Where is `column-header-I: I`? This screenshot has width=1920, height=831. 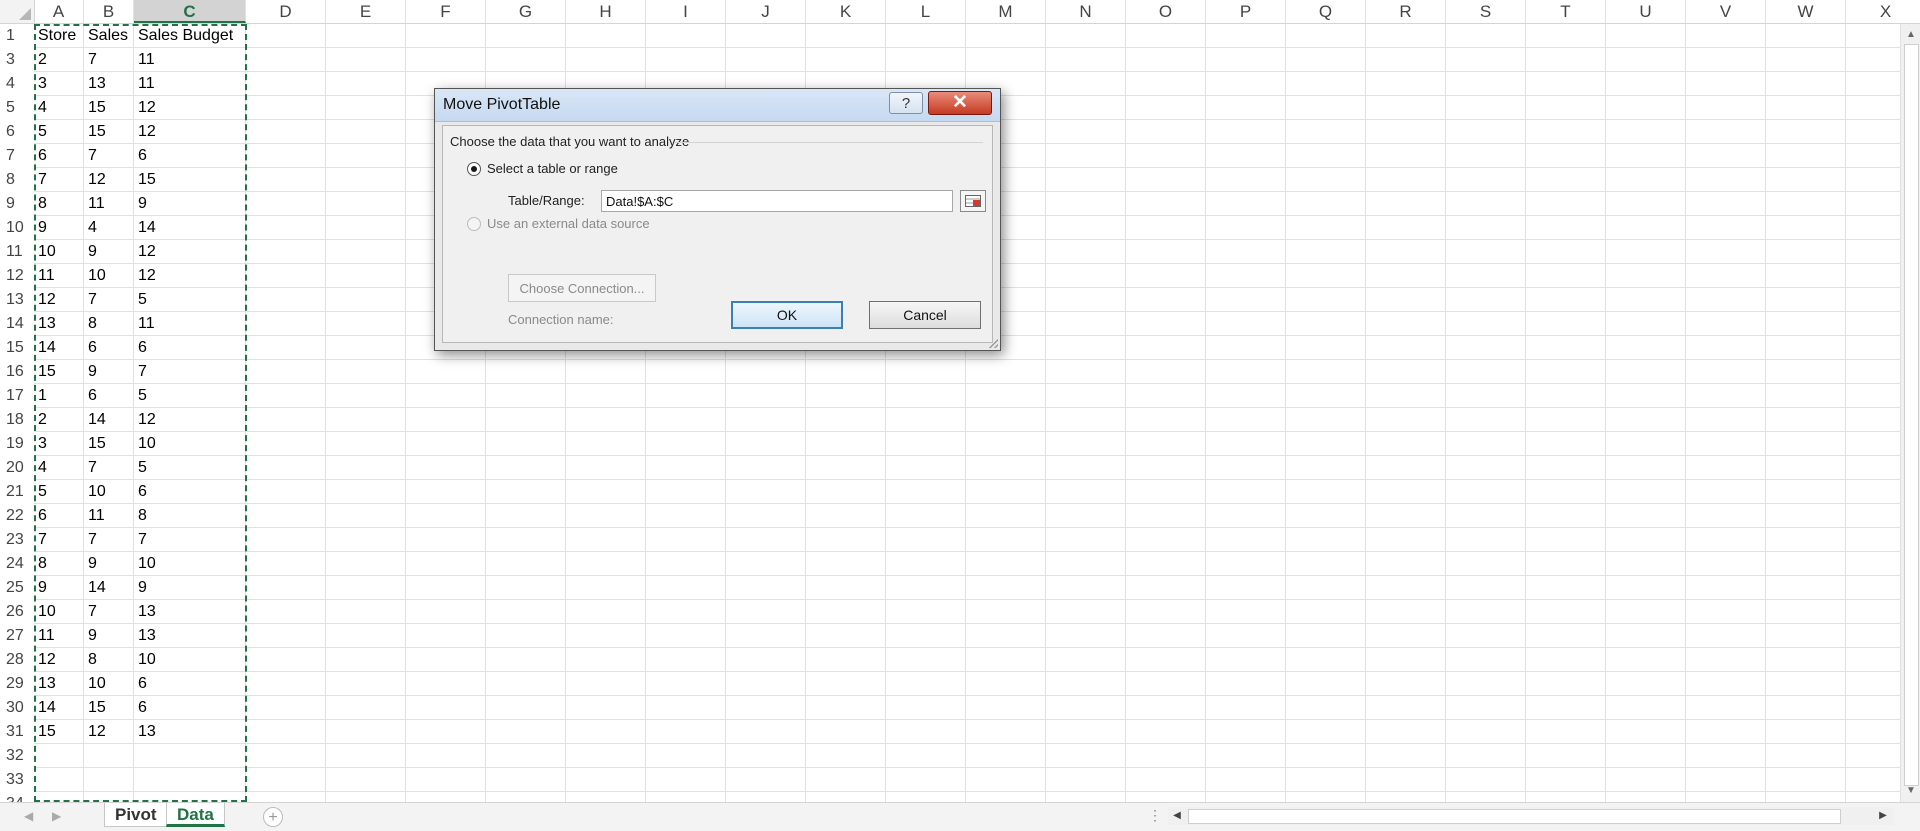 column-header-I: I is located at coordinates (686, 11).